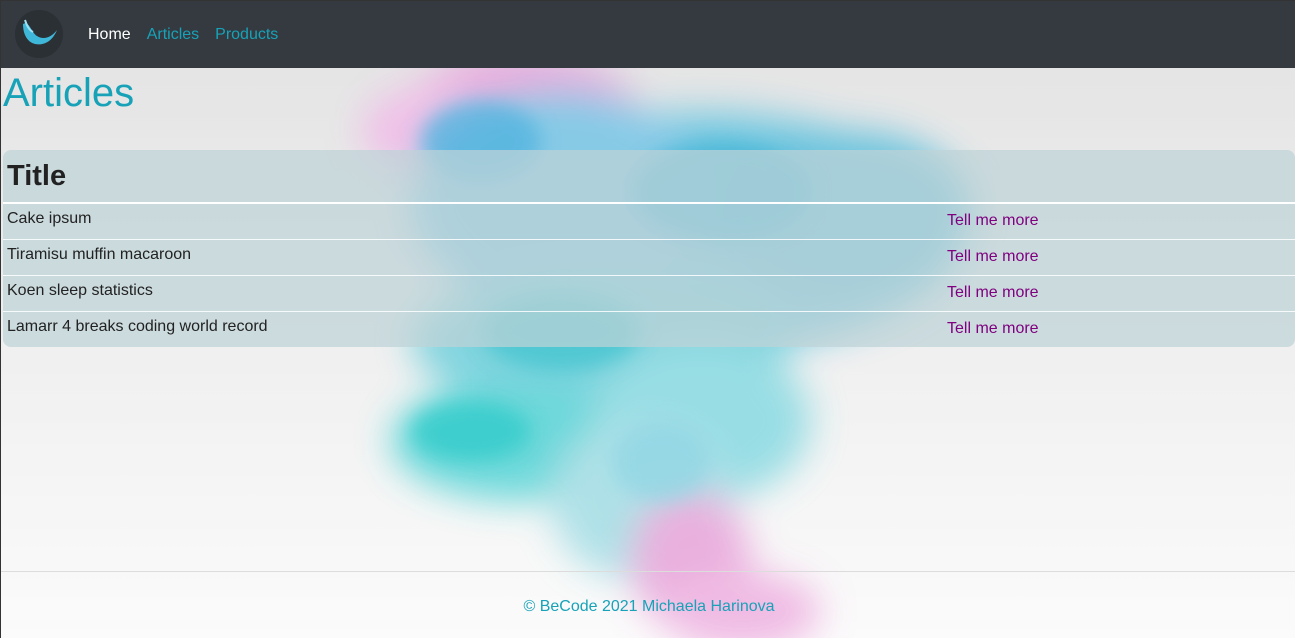 The width and height of the screenshot is (1296, 638). What do you see at coordinates (49, 218) in the screenshot?
I see `article-title: Cake ipsum` at bounding box center [49, 218].